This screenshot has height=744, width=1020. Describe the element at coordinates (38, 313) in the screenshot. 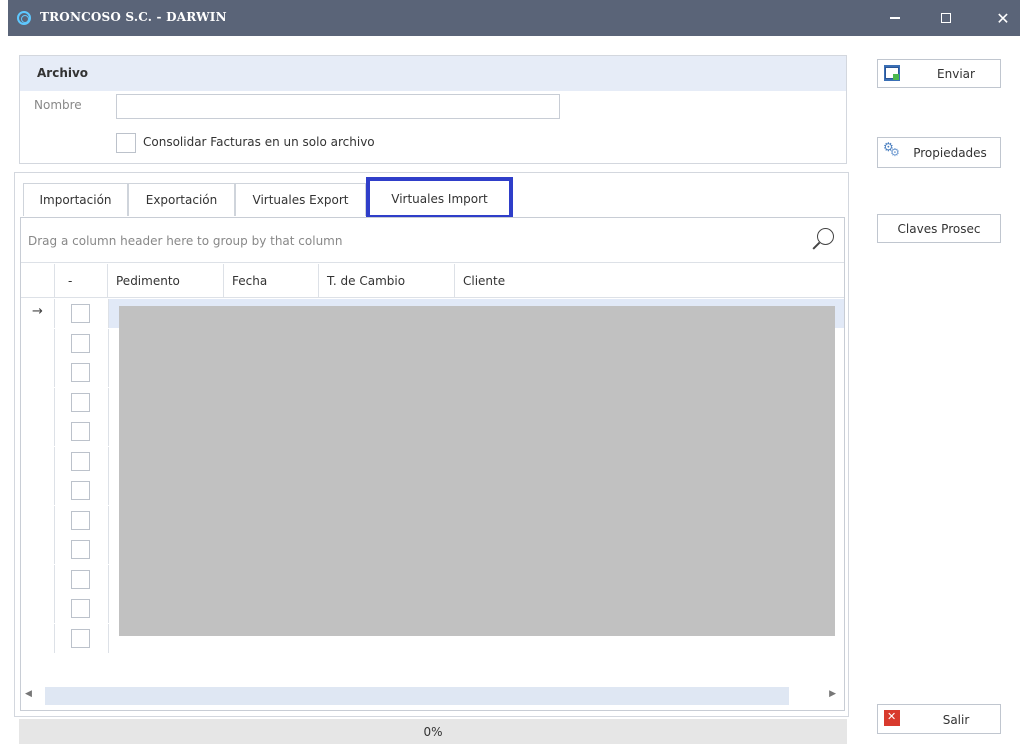

I see `row-indicator: →` at that location.